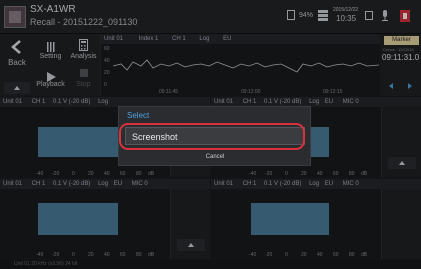  Describe the element at coordinates (212, 136) in the screenshot. I see `highlight-ring` at that location.